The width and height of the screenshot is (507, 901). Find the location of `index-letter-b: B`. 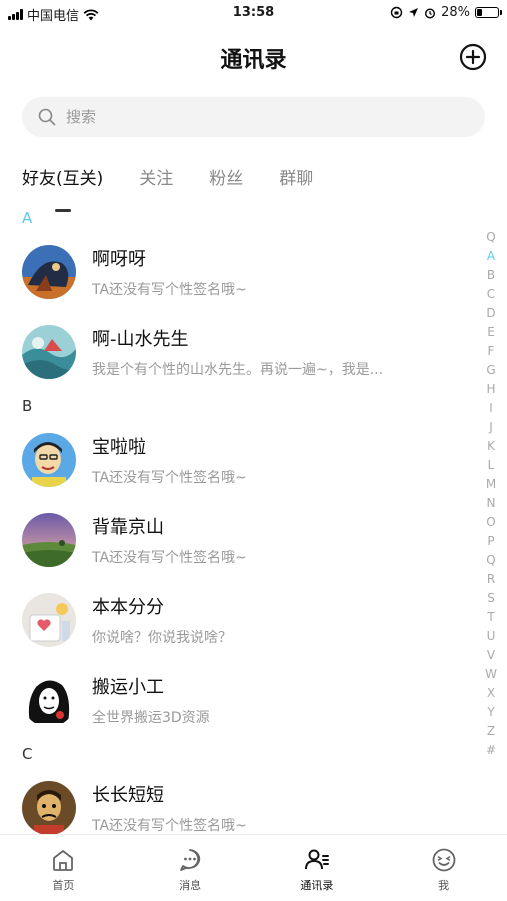

index-letter-b: B is located at coordinates (491, 275).